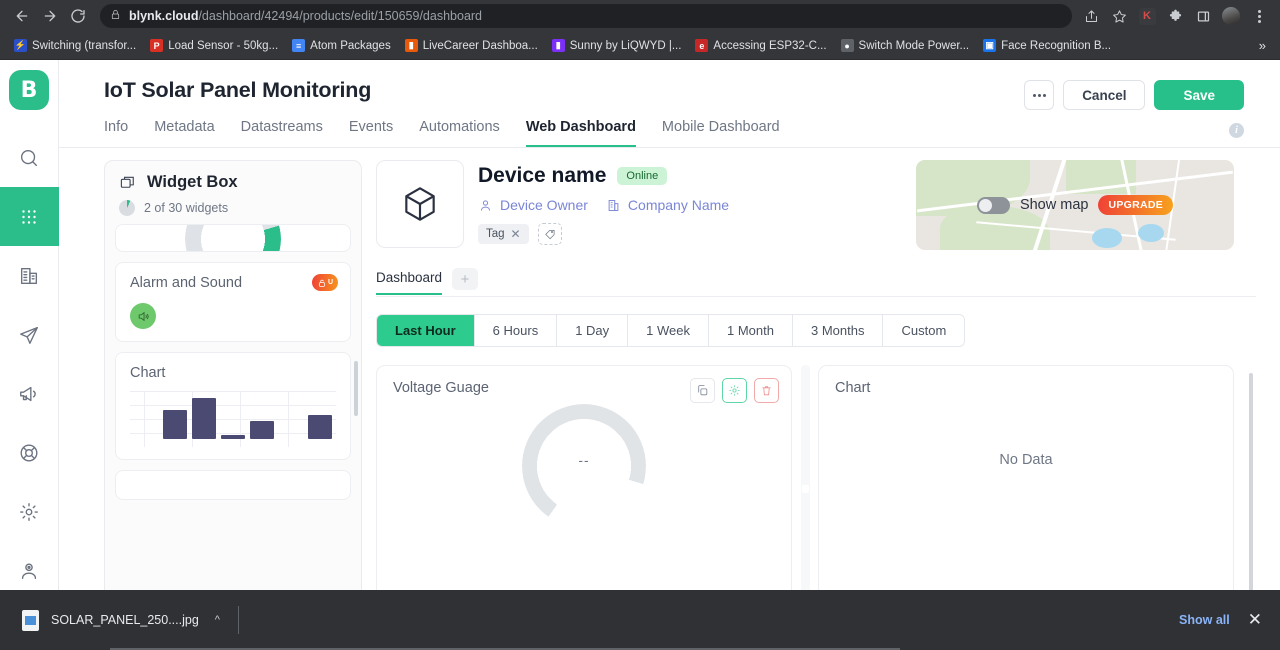 The width and height of the screenshot is (1280, 650). I want to click on sidebar-item-organizations, so click(29, 275).